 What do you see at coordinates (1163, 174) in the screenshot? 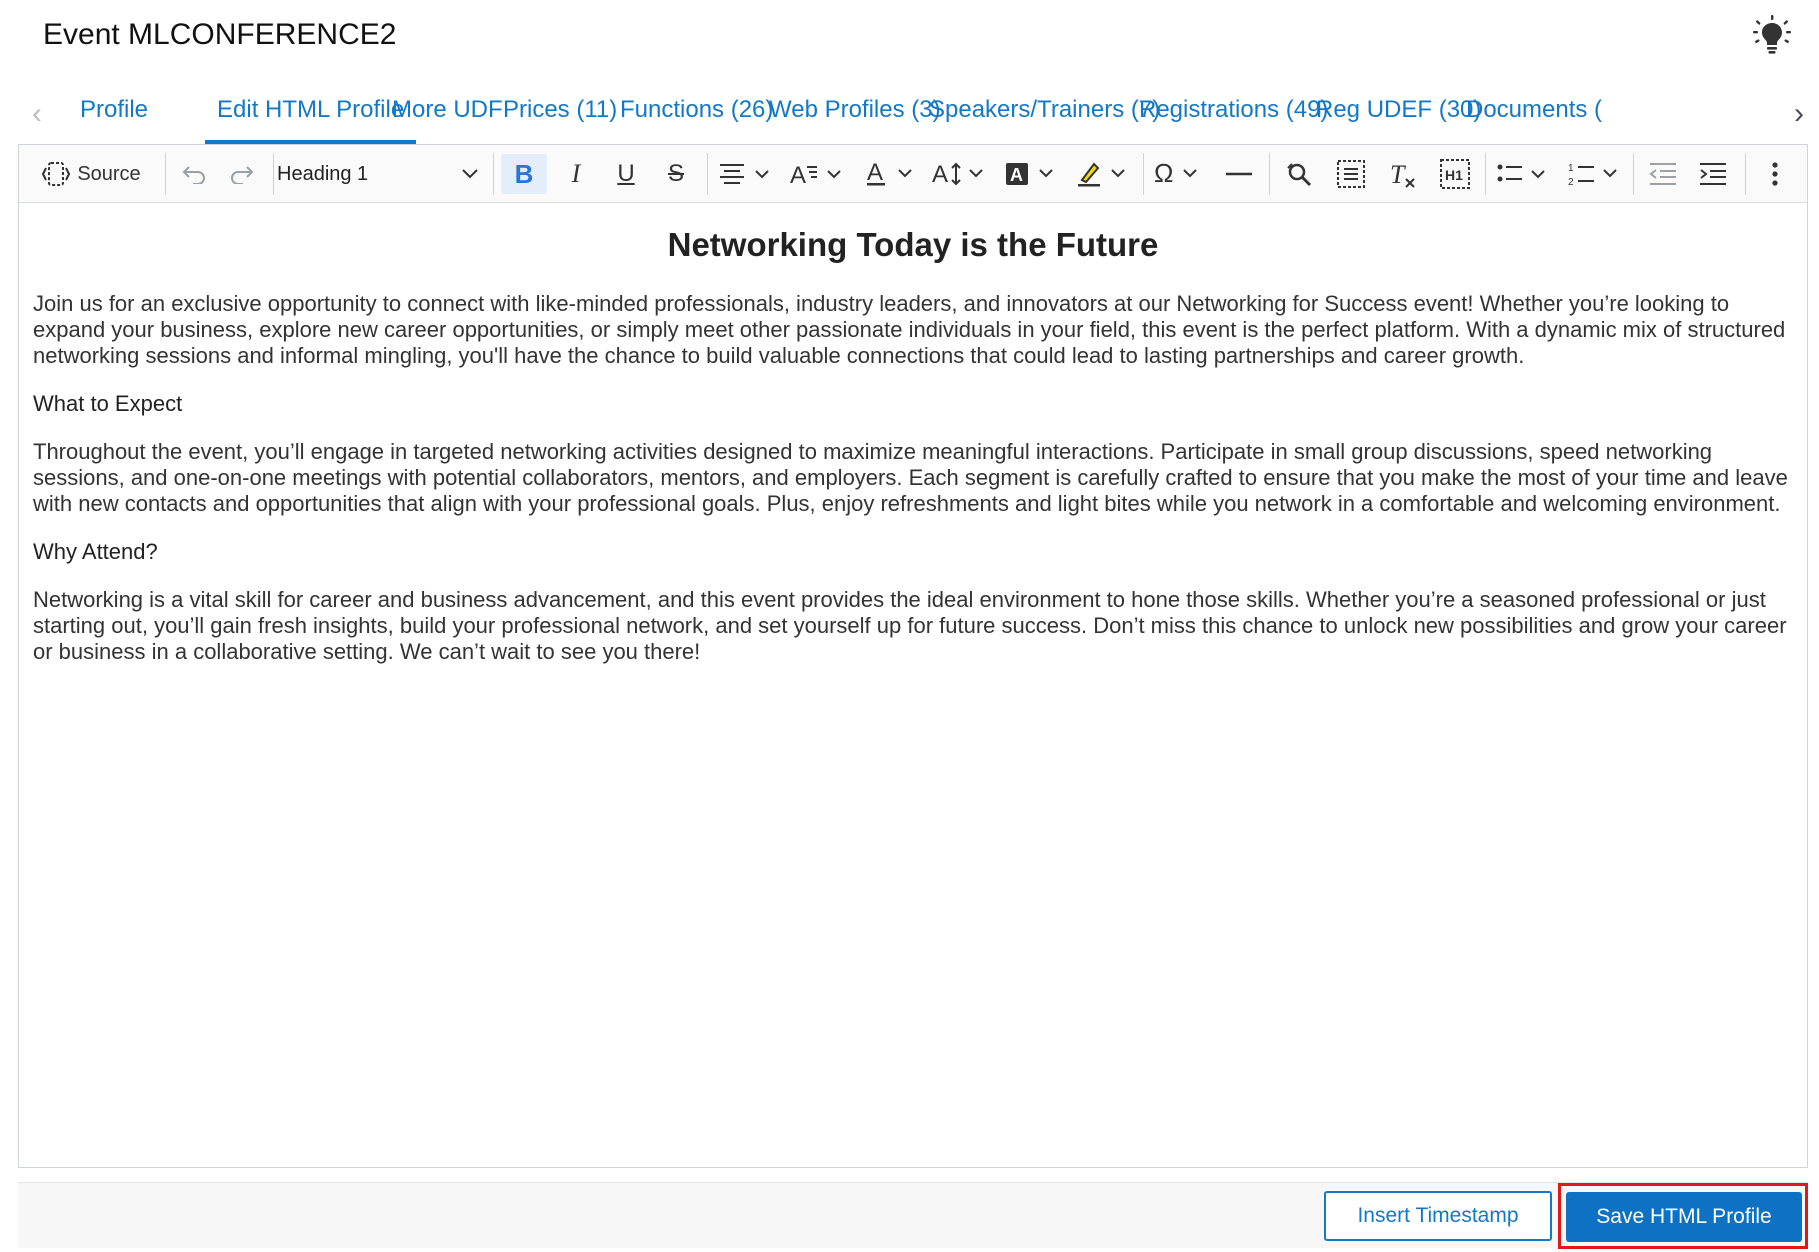
I see `svg-text: Ω` at bounding box center [1163, 174].